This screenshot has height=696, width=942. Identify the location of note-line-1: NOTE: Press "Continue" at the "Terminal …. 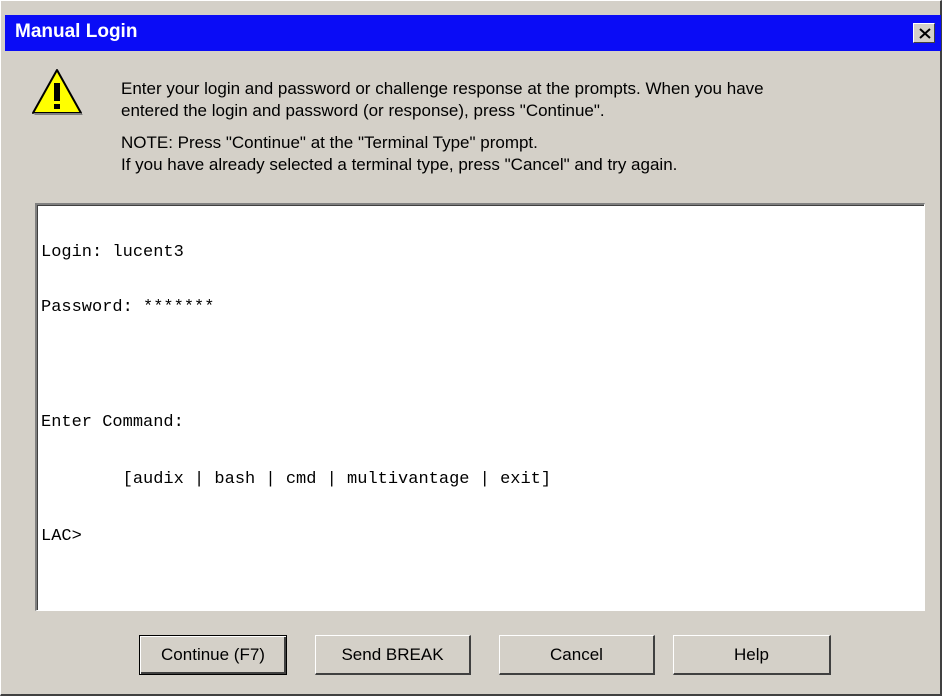
(329, 142).